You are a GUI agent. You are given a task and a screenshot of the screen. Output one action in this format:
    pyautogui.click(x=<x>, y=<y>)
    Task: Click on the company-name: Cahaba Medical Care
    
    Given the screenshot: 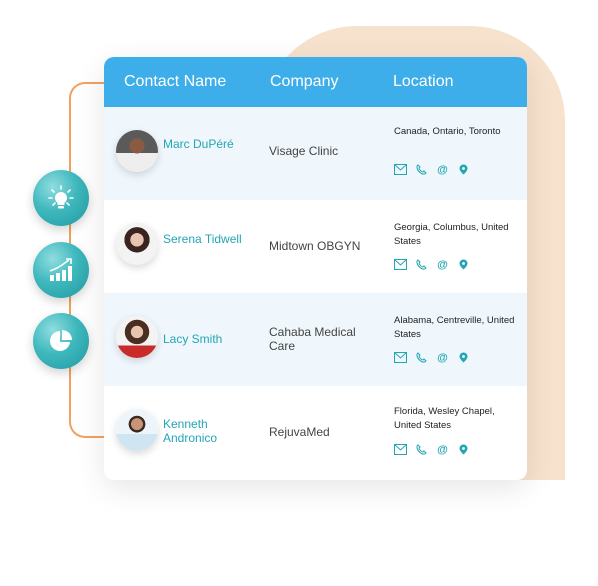 What is the action you would take?
    pyautogui.click(x=312, y=339)
    